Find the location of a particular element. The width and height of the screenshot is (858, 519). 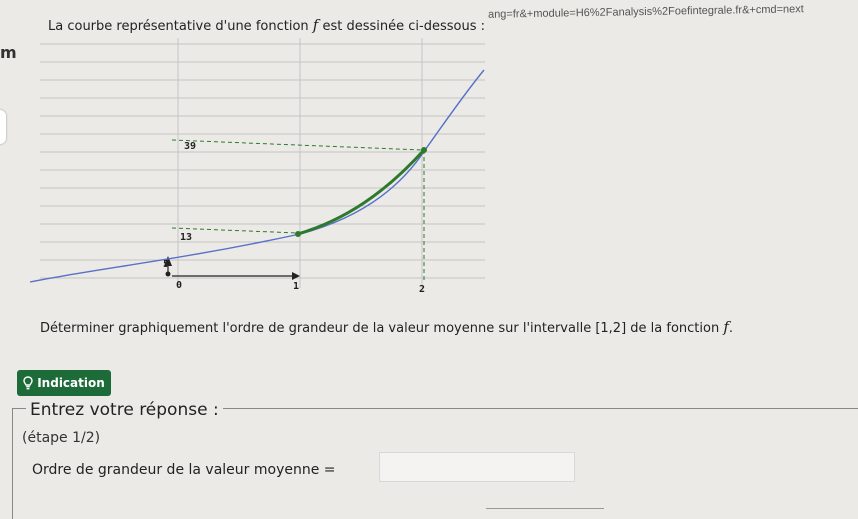

axis-labels: 39 13 5 0 1 2 is located at coordinates (294, 218).